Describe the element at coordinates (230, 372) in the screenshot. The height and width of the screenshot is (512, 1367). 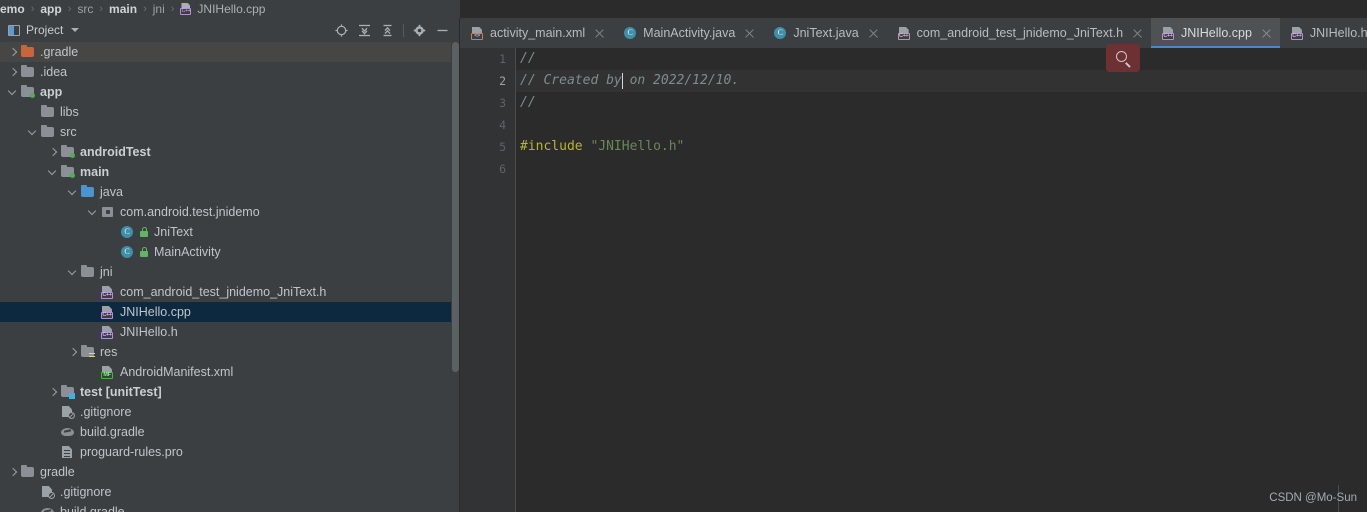
I see `tree-row: MF AndroidManifest.xml` at that location.